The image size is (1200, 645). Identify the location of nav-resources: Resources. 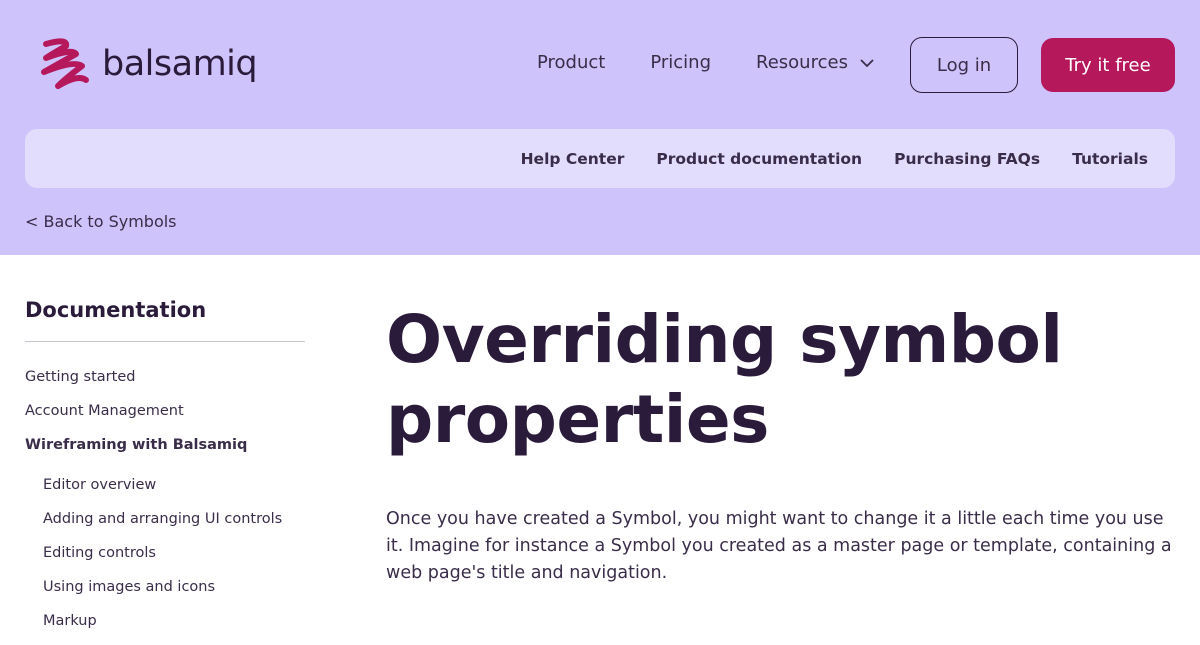
(815, 62).